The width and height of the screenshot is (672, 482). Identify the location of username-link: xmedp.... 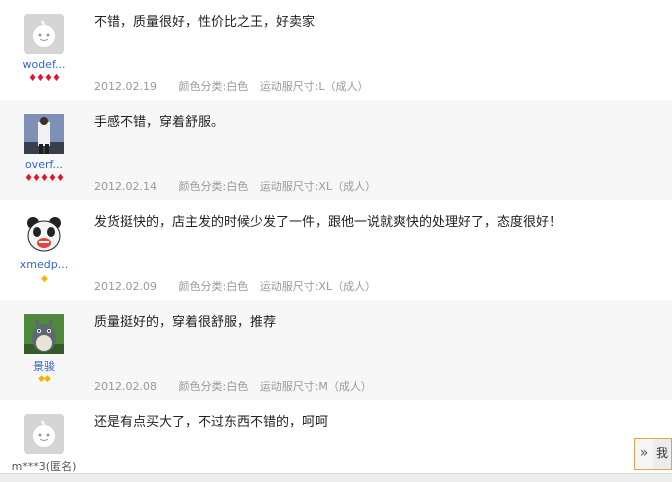
(44, 264).